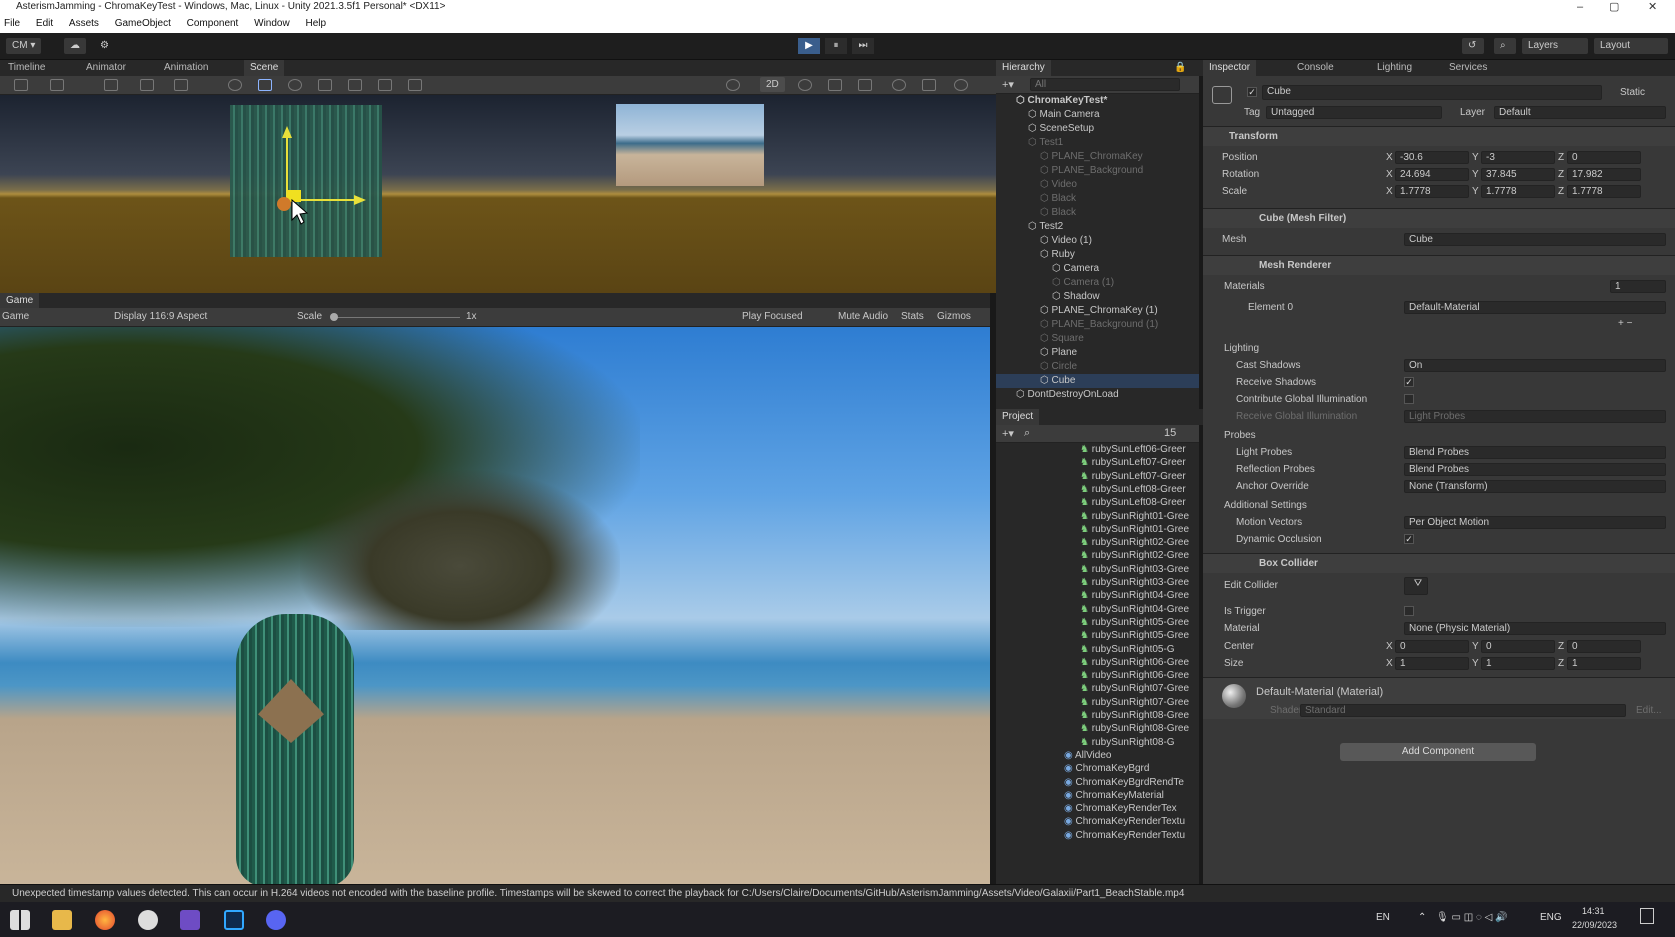  What do you see at coordinates (1409, 399) in the screenshot?
I see `contribute-gi-checkbox` at bounding box center [1409, 399].